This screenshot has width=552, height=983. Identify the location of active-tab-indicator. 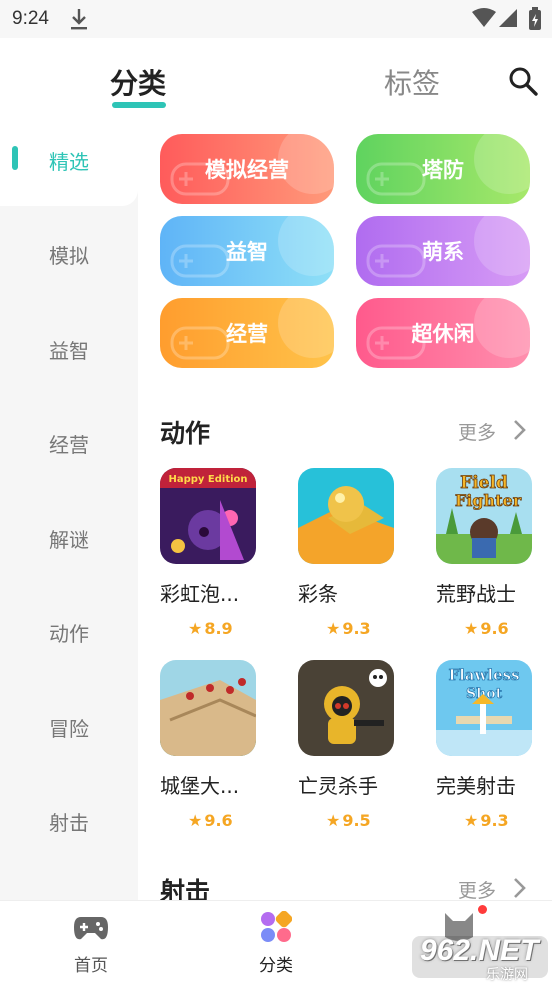
(139, 105).